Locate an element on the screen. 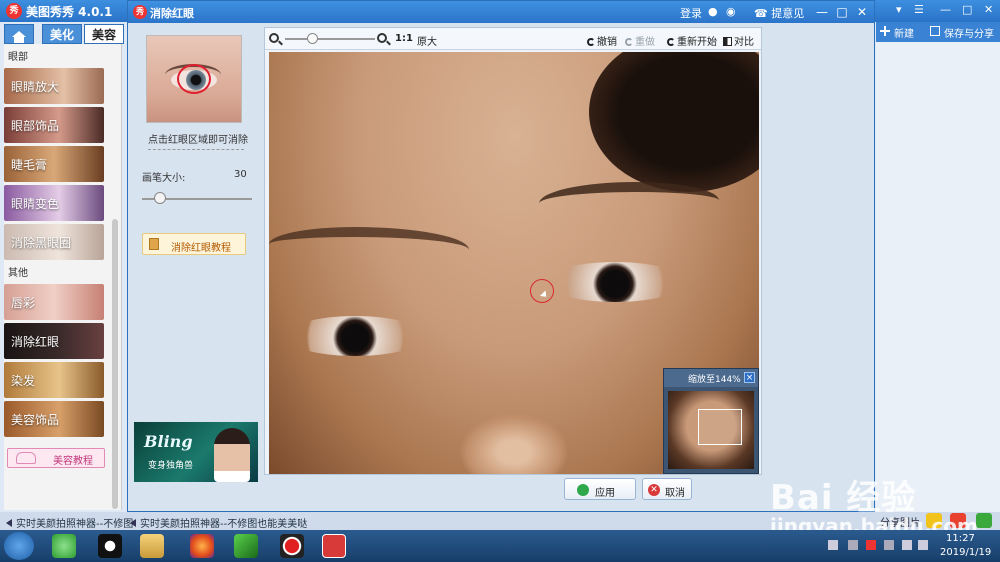 This screenshot has width=1000, height=562. sidebar-item-eye-color: 眼睛变色 is located at coordinates (54, 203).